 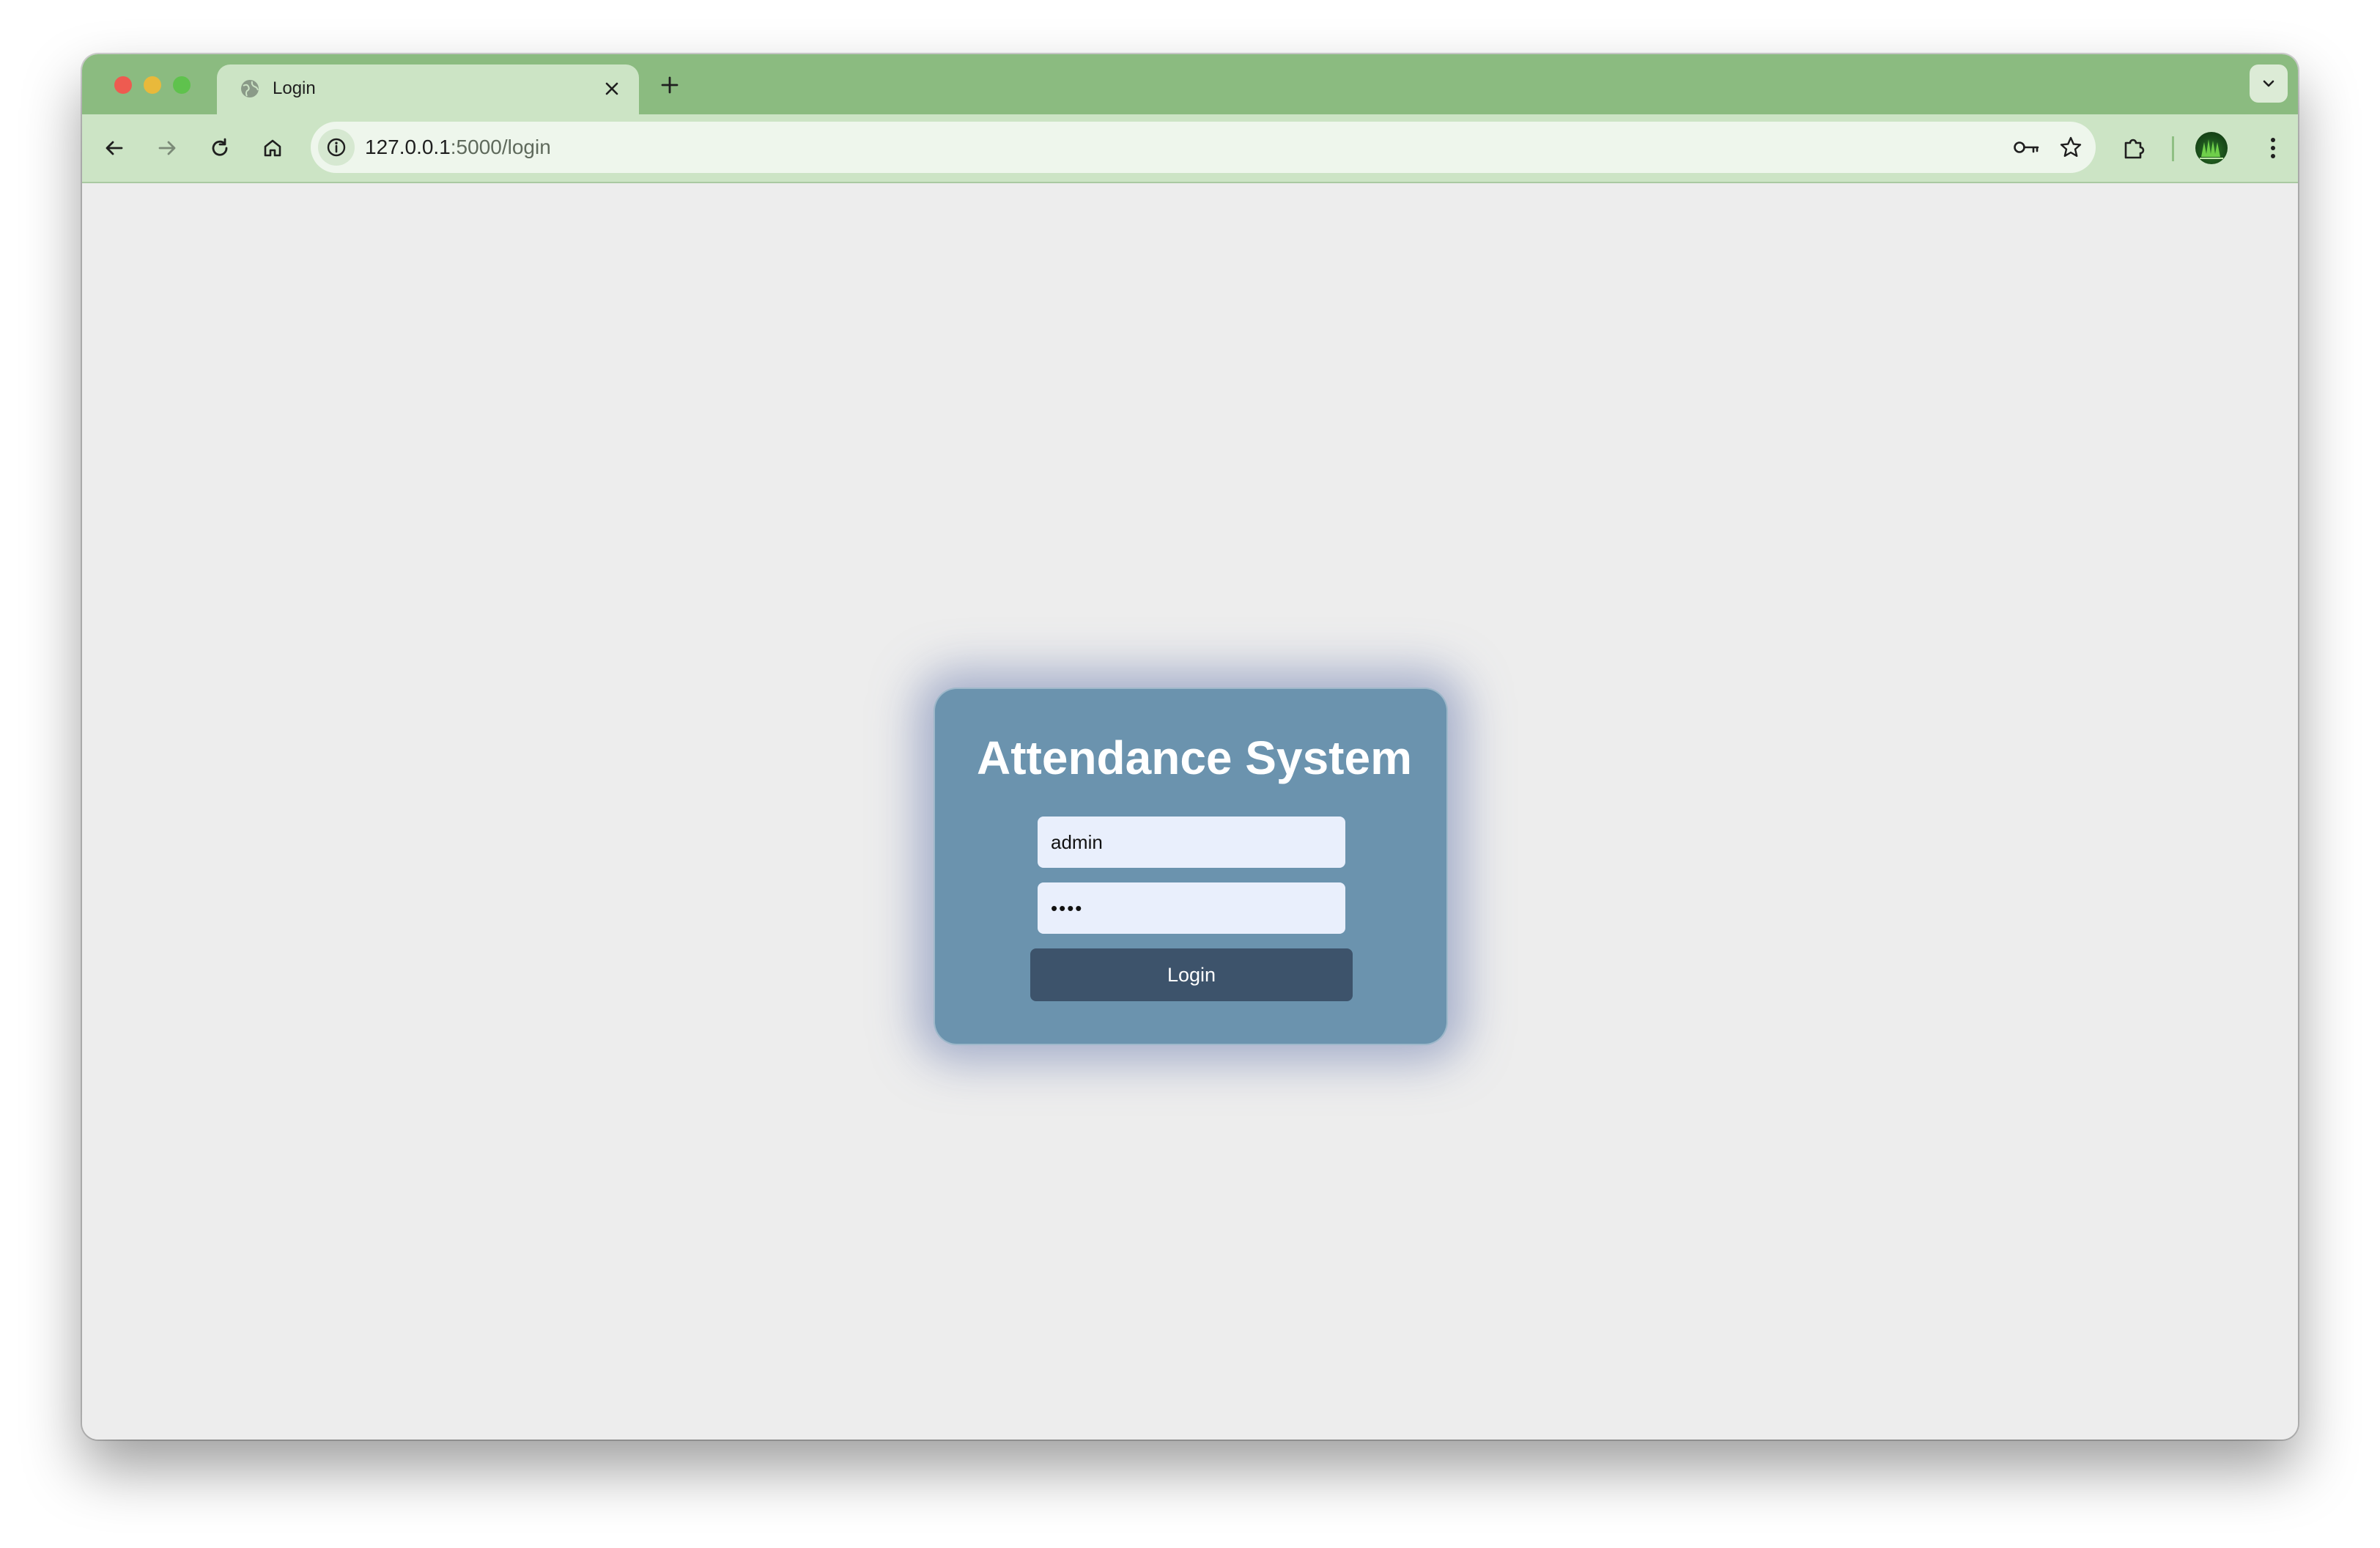 I want to click on login-button: Login, so click(x=1191, y=974).